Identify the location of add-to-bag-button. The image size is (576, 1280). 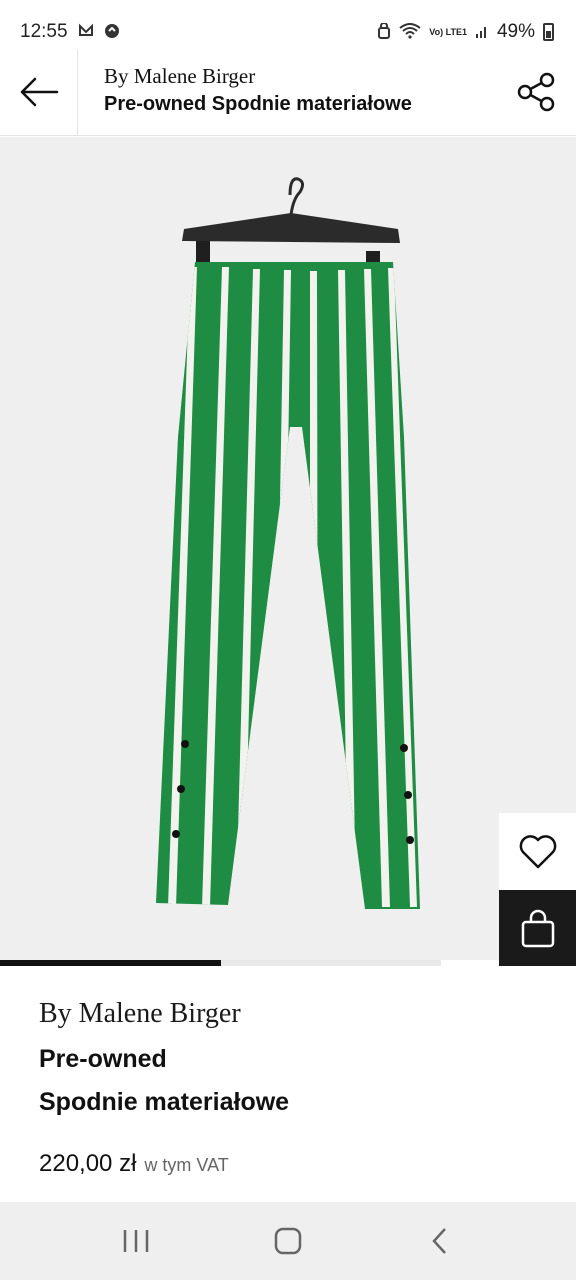
(537, 928).